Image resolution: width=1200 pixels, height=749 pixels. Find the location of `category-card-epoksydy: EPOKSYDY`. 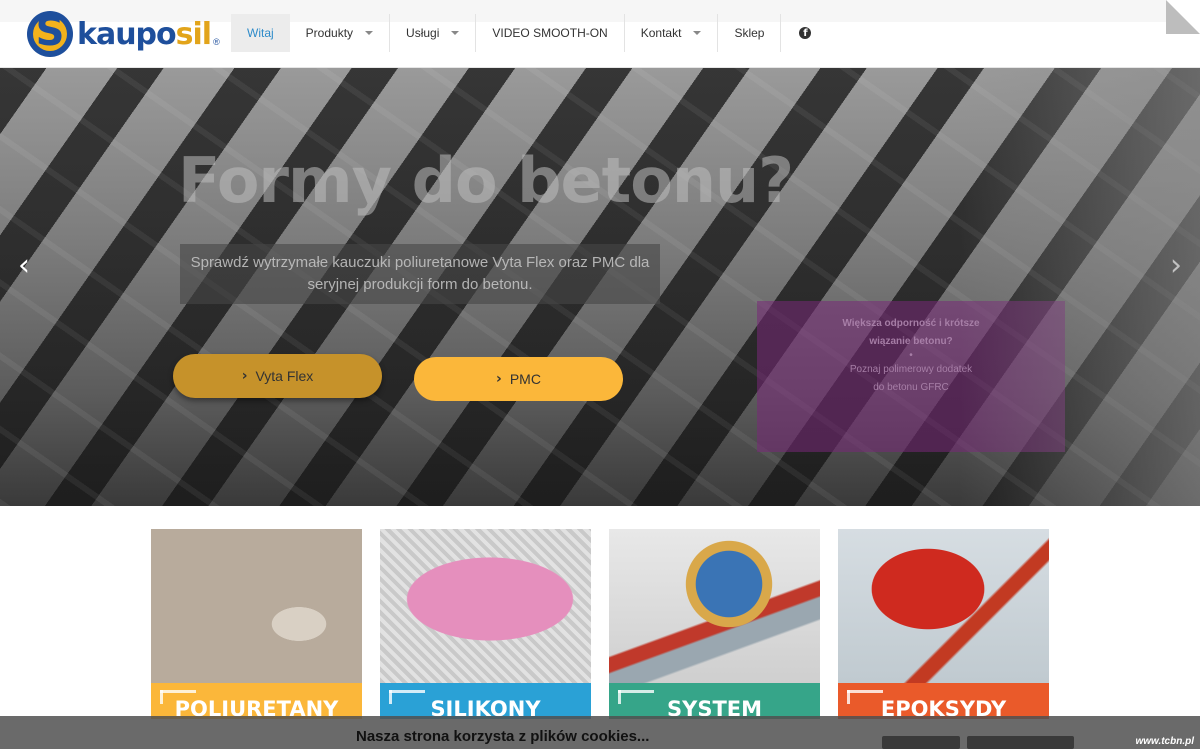

category-card-epoksydy: EPOKSYDY is located at coordinates (943, 624).